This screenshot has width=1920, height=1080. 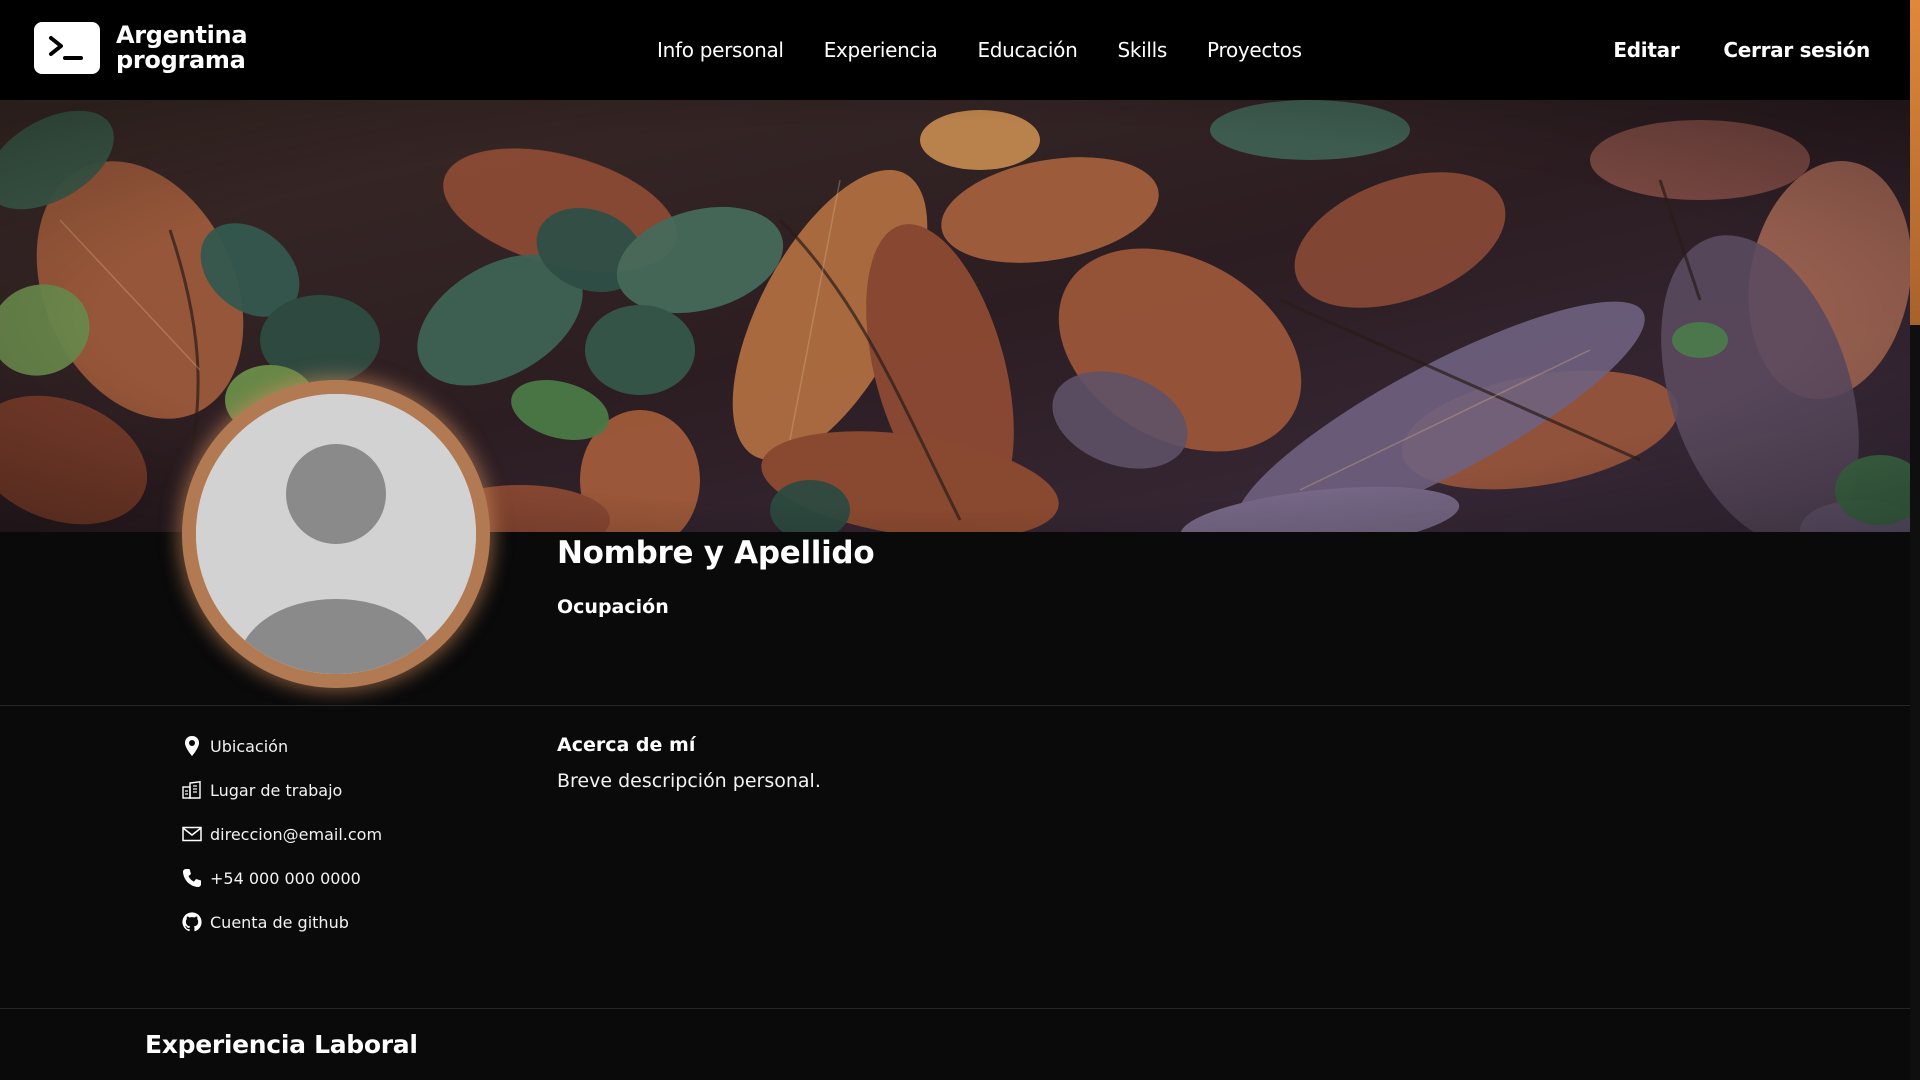 What do you see at coordinates (182, 35) in the screenshot?
I see `brand-line-1: Argentina` at bounding box center [182, 35].